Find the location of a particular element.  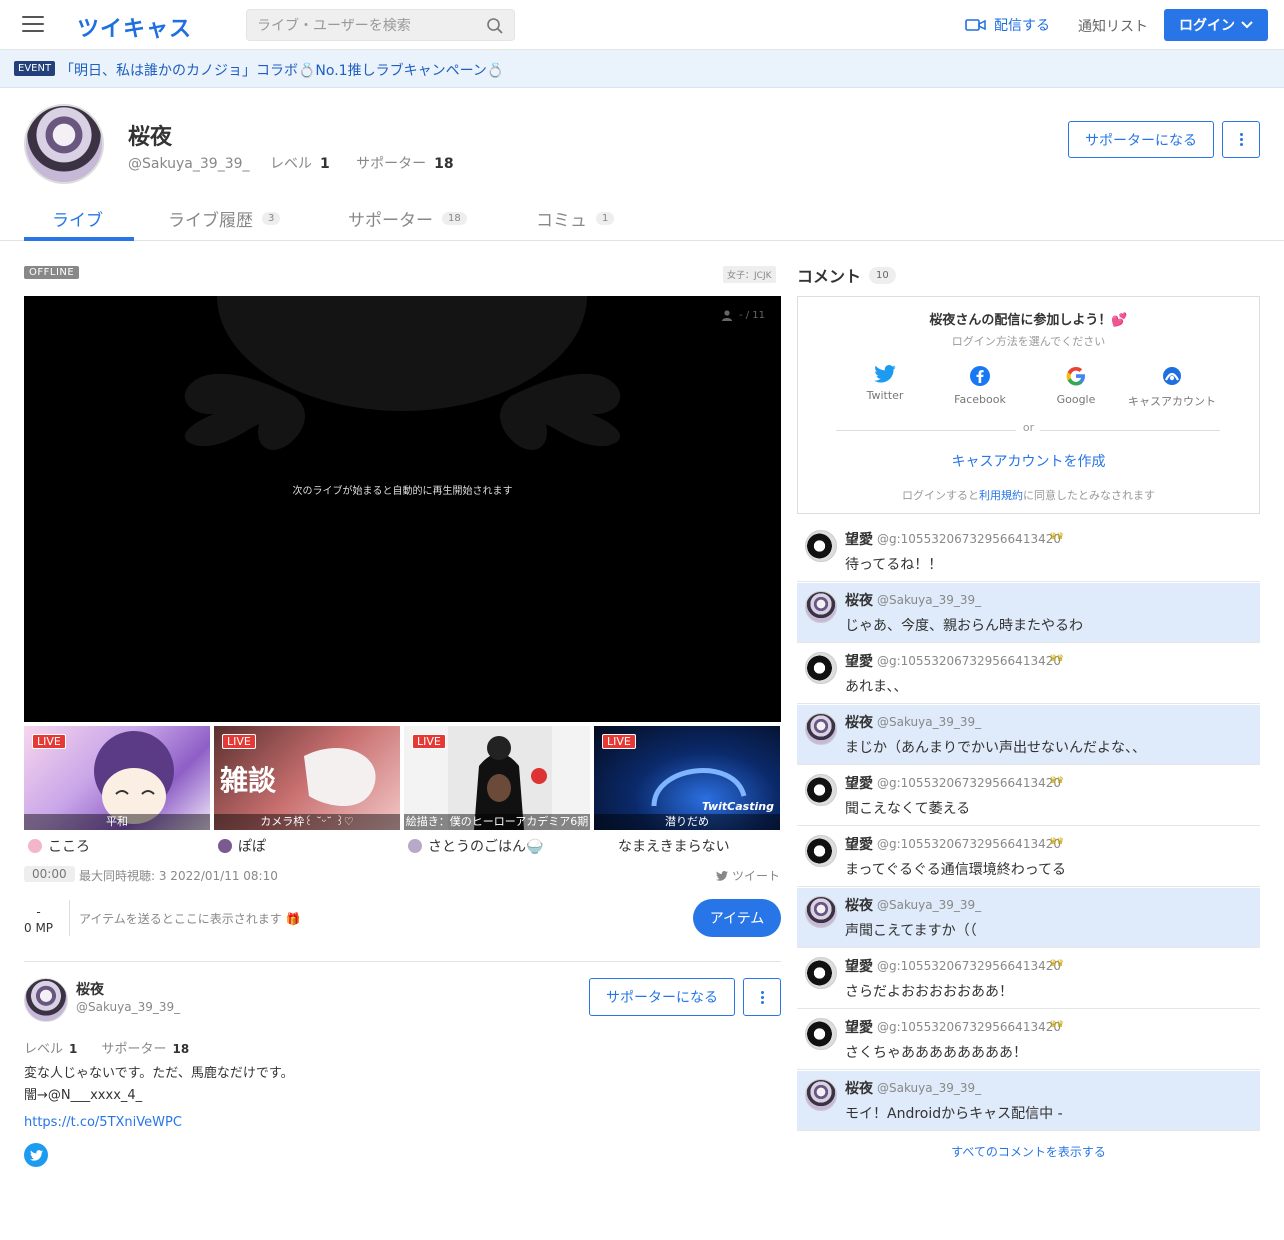

live-thumbnail-3: LIVE 絵描き：僕のヒーローアカデミア6期 is located at coordinates (497, 778).